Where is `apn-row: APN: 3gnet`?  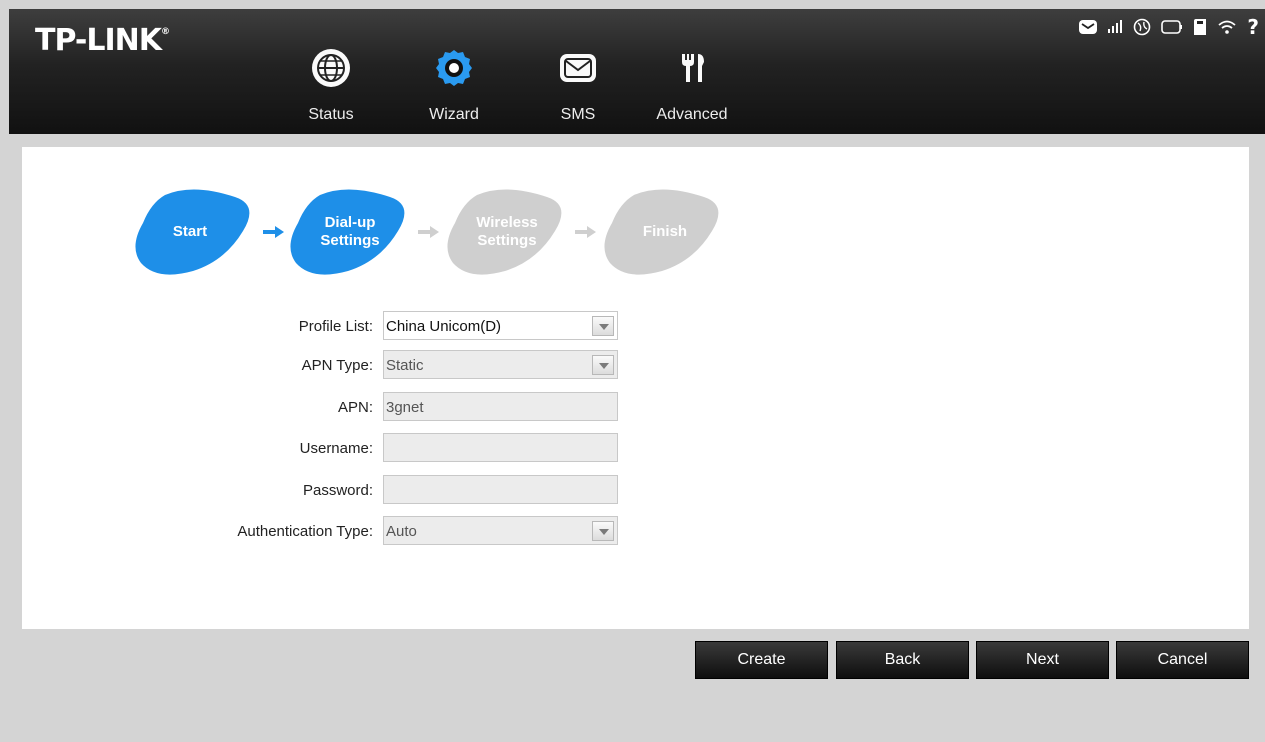
apn-row: APN: 3gnet is located at coordinates (322, 407).